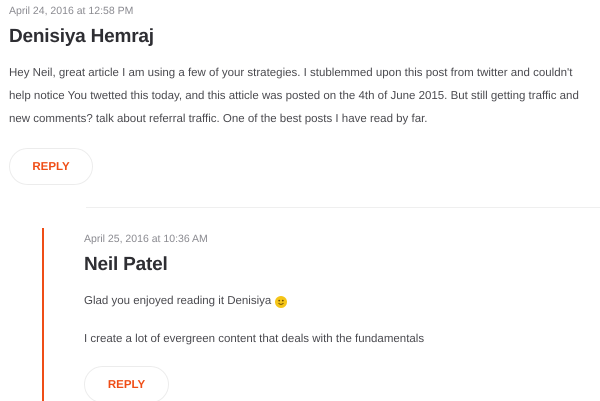 The image size is (600, 401). Describe the element at coordinates (294, 96) in the screenshot. I see `comment-text: Hey Neil, great article I am using a few of your strategies. I stublemmed upon this post from twitter and couldn't help notice You twetted this today, and this atticle was posted on the 4th of June 2015. But still getting traffic and new comments? talk about referral traffic. One of the best posts I have read by far.` at that location.